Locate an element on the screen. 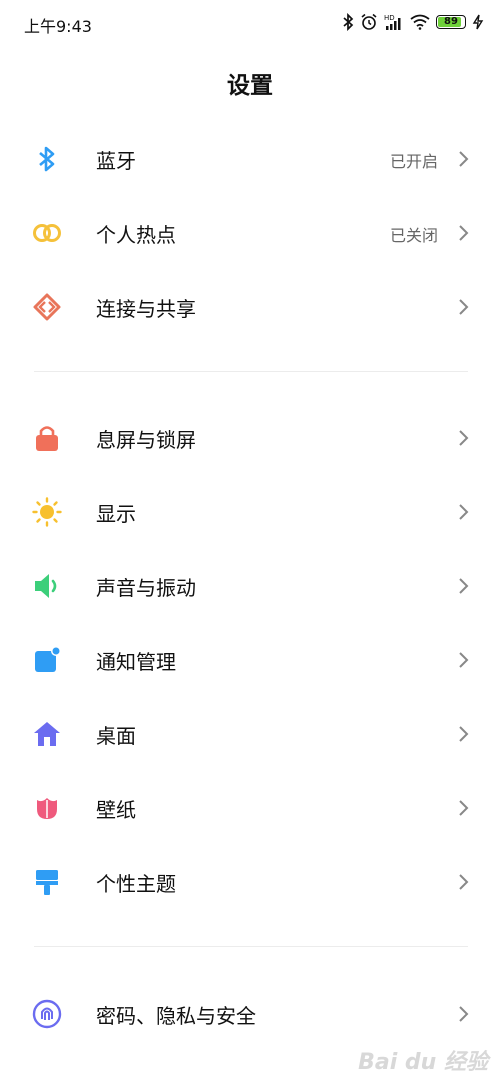 This screenshot has height=1084, width=500. watermark: Bai du 经验 is located at coordinates (423, 1062).